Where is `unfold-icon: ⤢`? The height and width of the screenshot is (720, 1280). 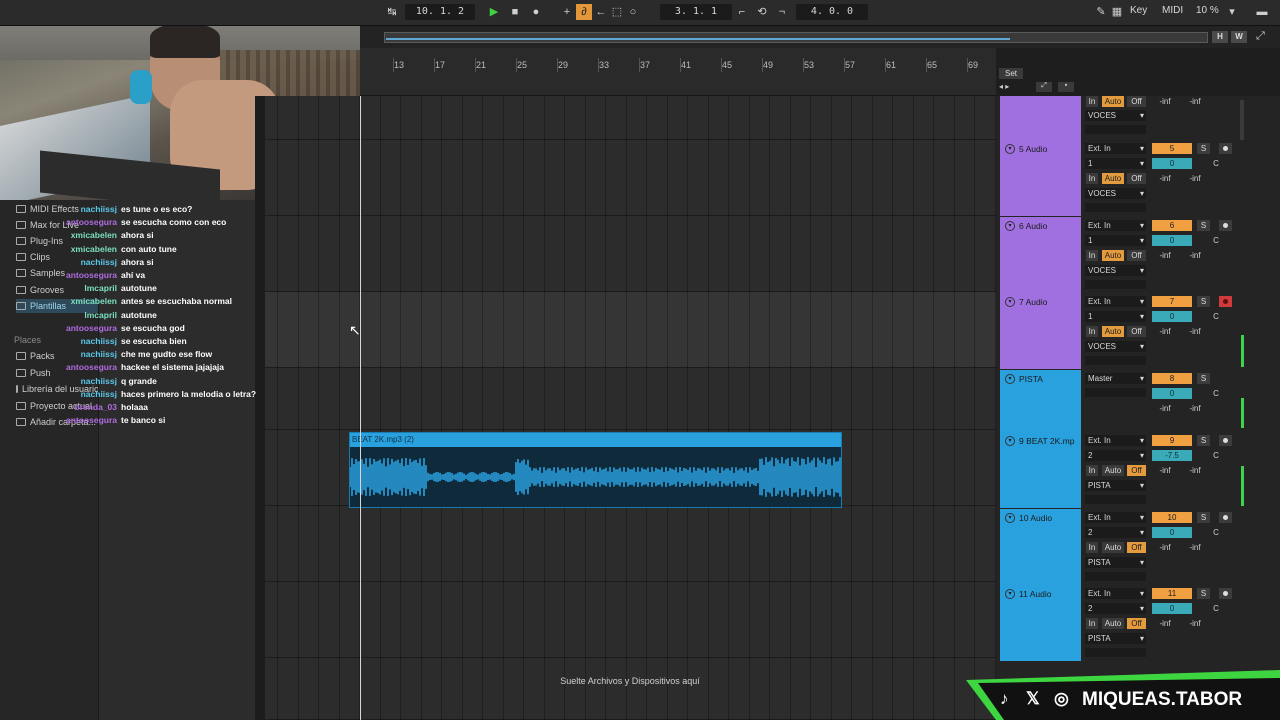 unfold-icon: ⤢ is located at coordinates (1044, 87).